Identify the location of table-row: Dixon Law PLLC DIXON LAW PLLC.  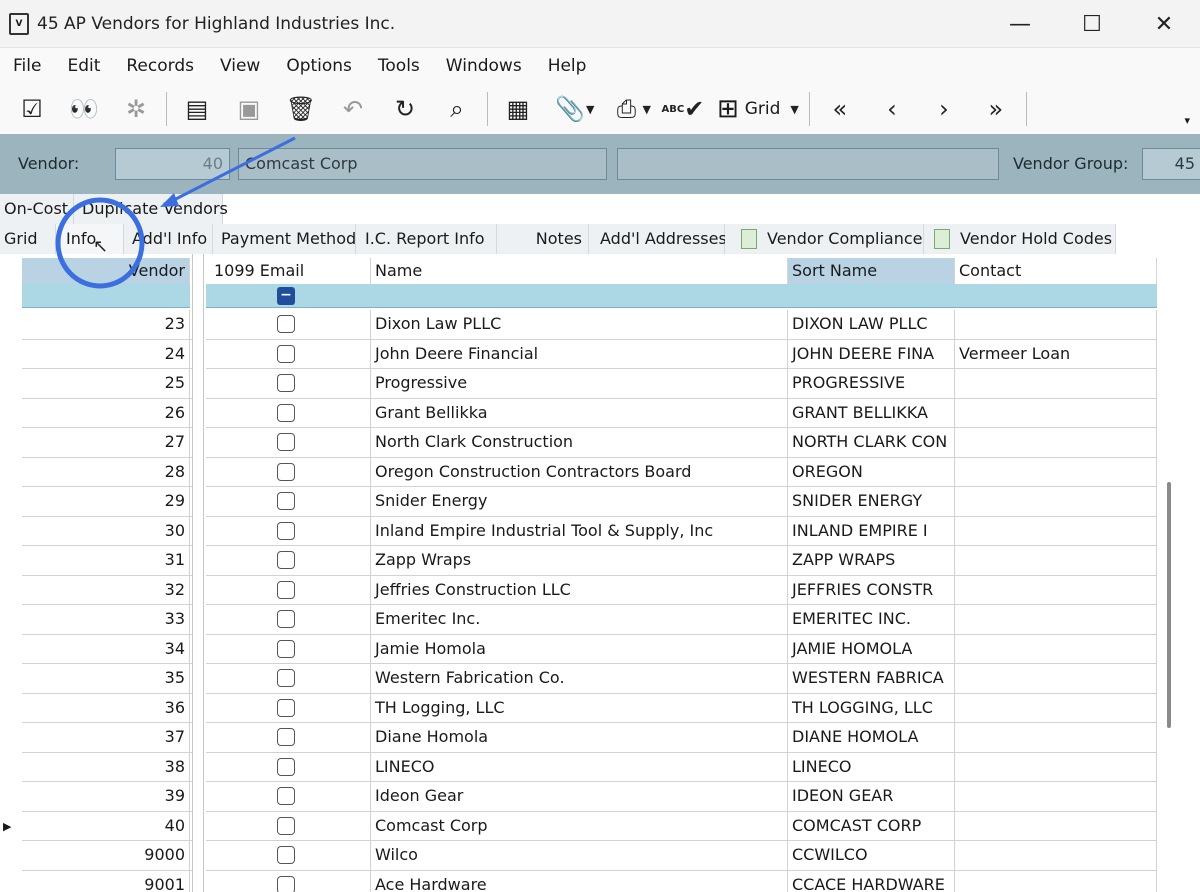
(681, 325).